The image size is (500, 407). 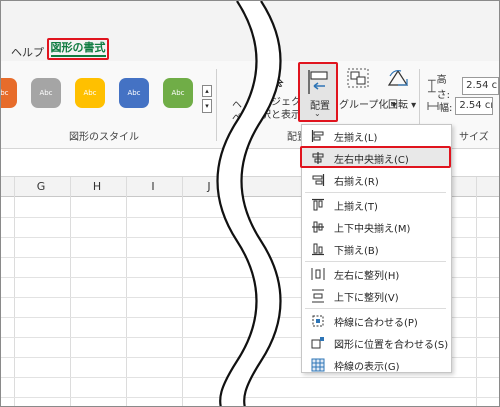 I want to click on snap-to-grid-icon, so click(x=318, y=321).